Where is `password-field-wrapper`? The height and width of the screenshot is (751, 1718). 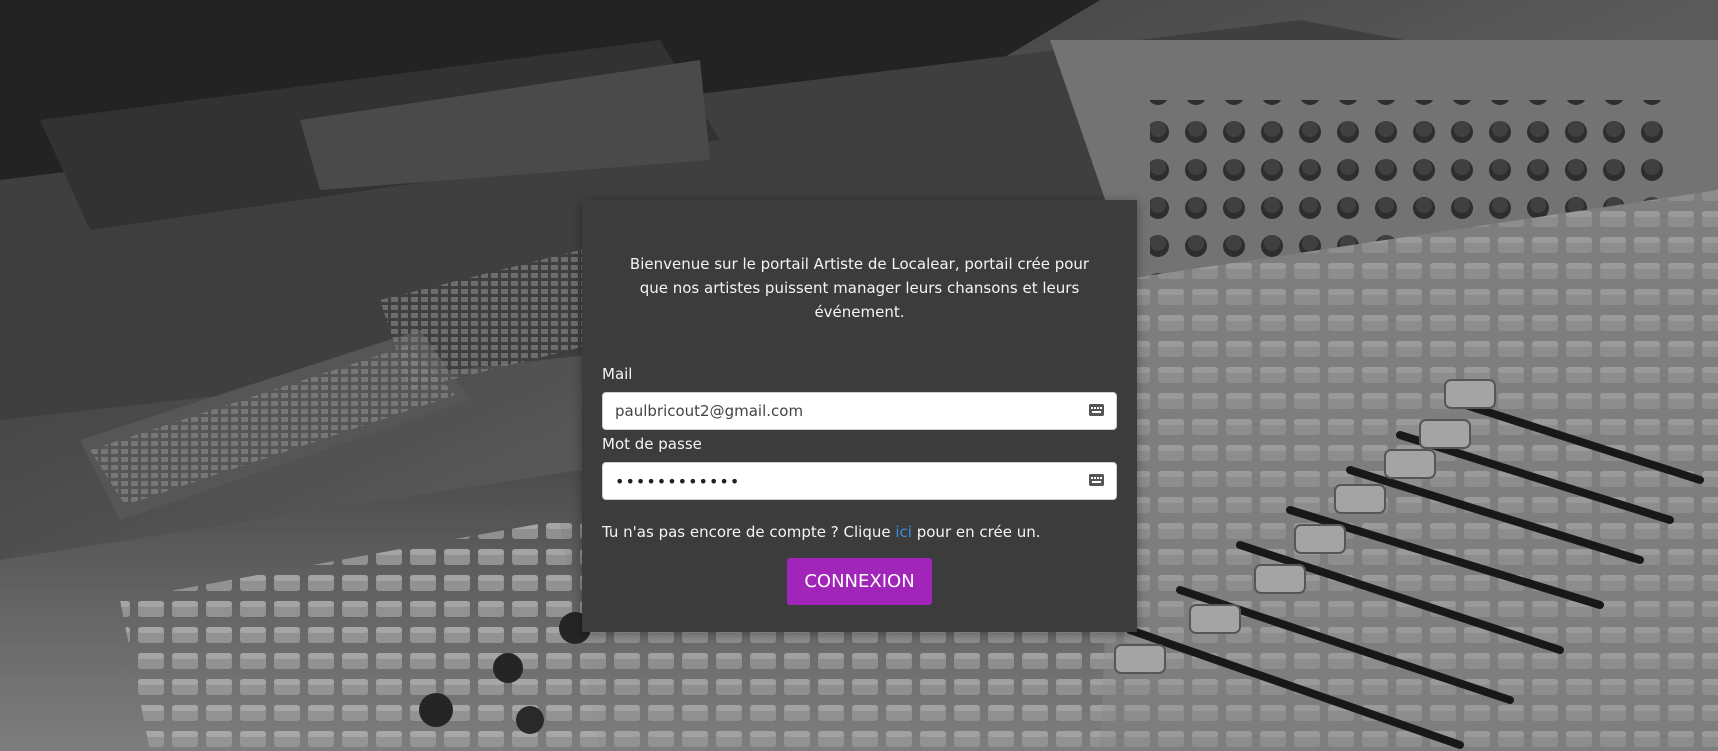 password-field-wrapper is located at coordinates (859, 481).